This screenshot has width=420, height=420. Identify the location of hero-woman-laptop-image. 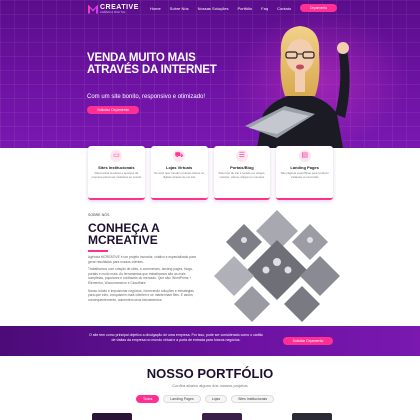
(297, 87).